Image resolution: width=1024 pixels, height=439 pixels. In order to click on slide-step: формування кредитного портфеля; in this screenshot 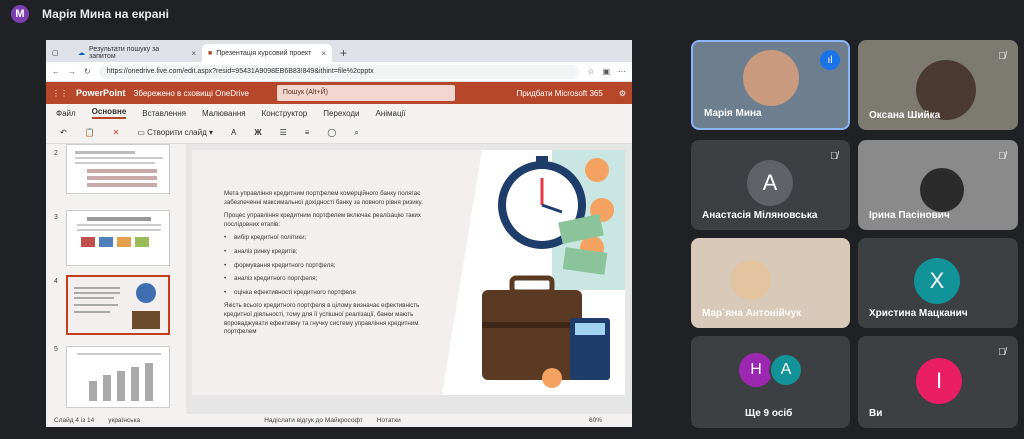, I will do `click(332, 266)`.